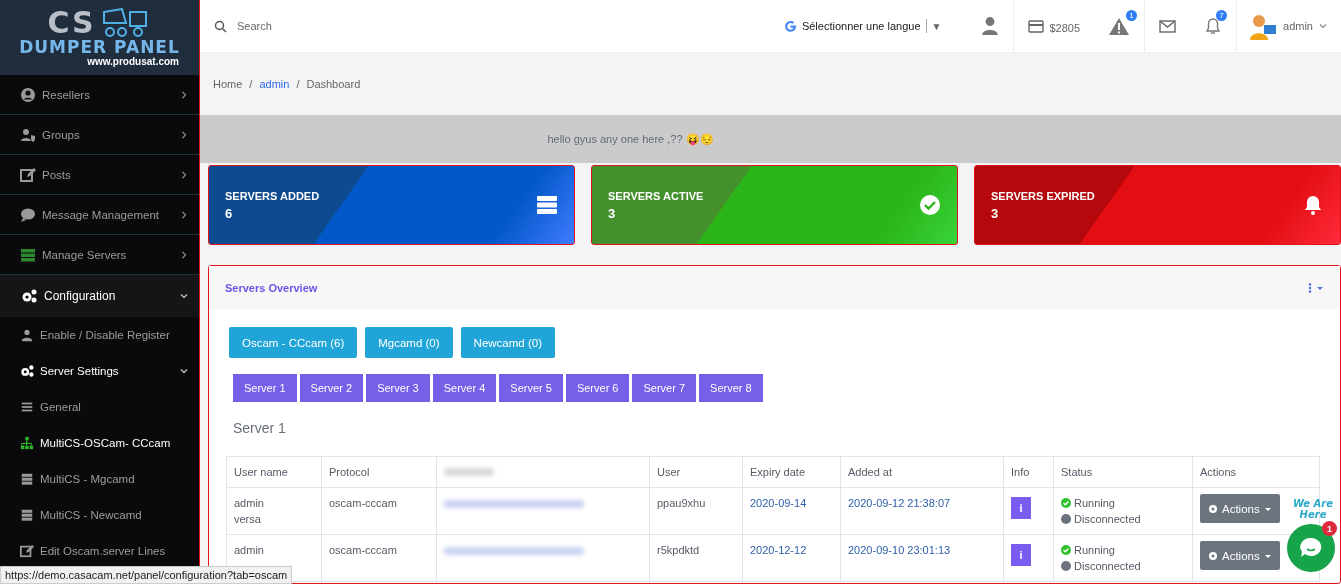 This screenshot has height=584, width=1341. What do you see at coordinates (731, 388) in the screenshot?
I see `server-tab: Server 8` at bounding box center [731, 388].